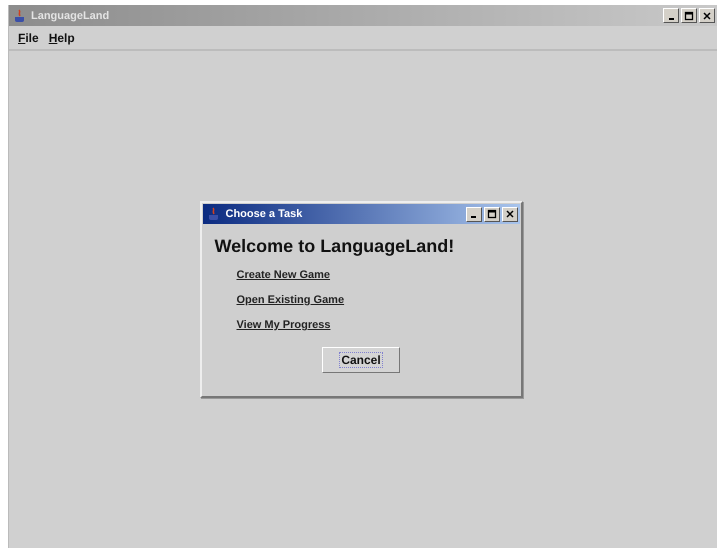 This screenshot has width=717, height=548. I want to click on cancel-button: Cancel, so click(361, 360).